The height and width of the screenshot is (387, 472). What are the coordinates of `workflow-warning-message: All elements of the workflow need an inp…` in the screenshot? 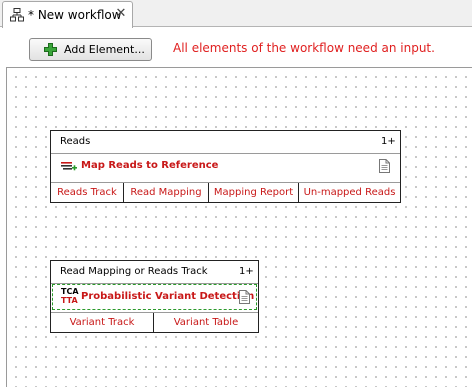 It's located at (304, 48).